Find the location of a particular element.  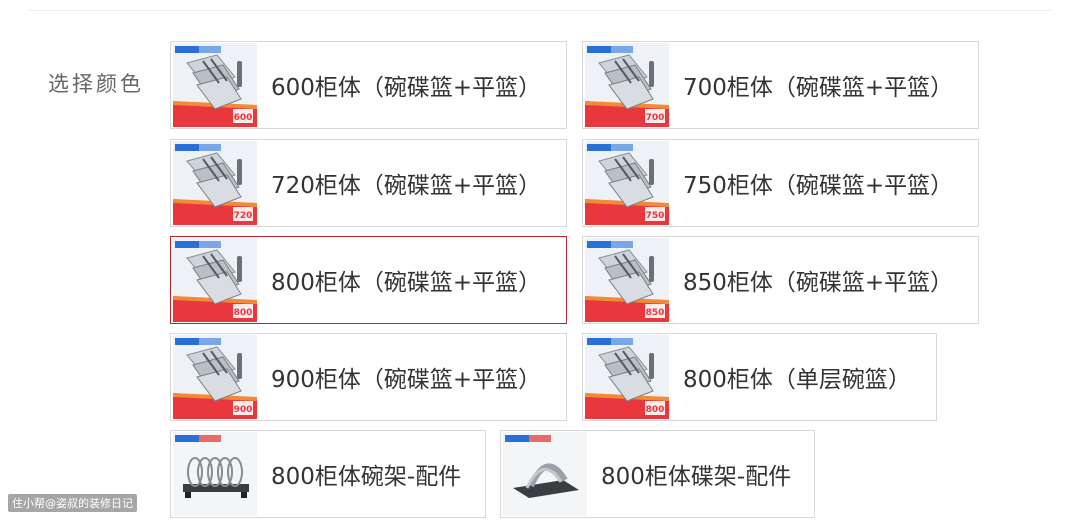

product-thumbnail: 750 is located at coordinates (627, 183).